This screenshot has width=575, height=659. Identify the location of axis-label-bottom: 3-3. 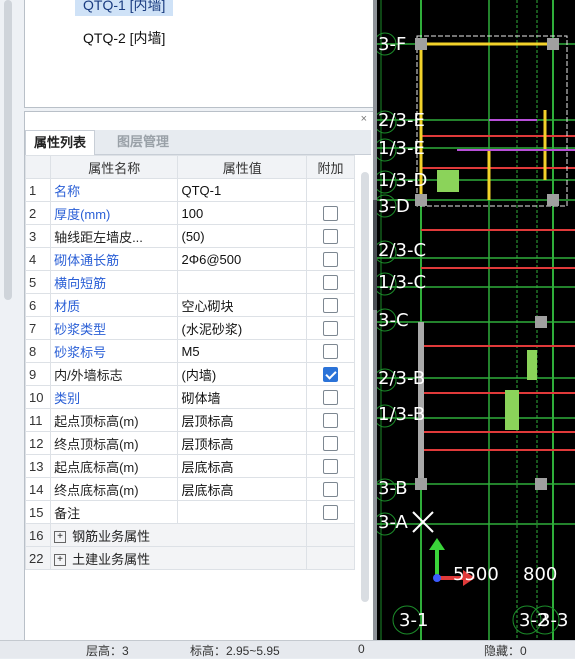
(554, 620).